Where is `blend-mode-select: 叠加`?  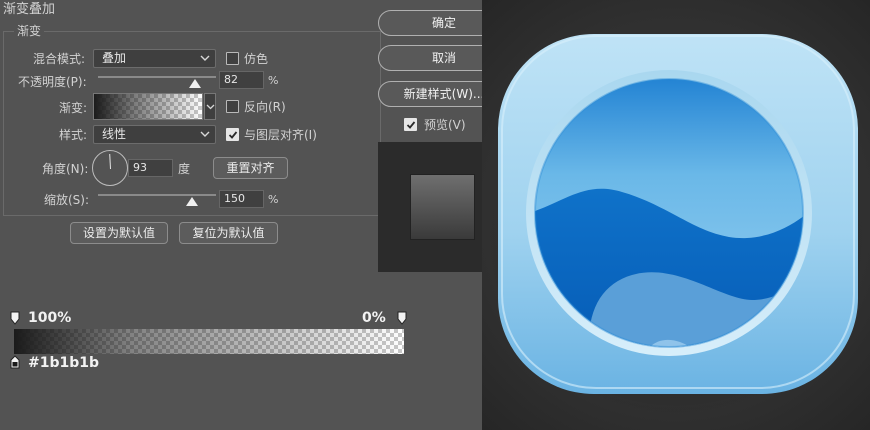
blend-mode-select: 叠加 is located at coordinates (154, 58).